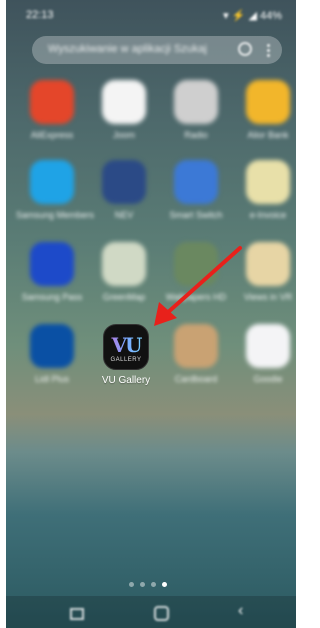 The height and width of the screenshot is (628, 320). Describe the element at coordinates (148, 583) in the screenshot. I see `page-indicator` at that location.